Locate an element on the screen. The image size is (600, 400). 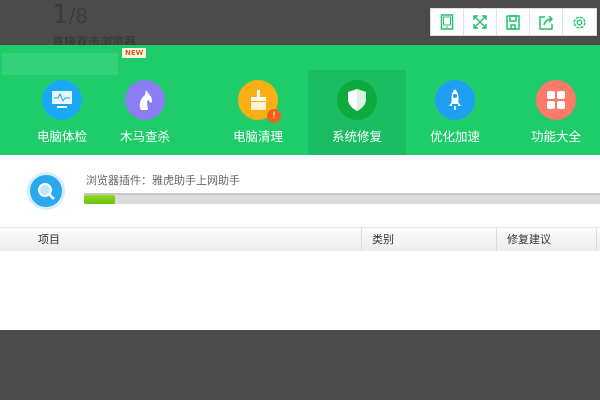
scan-progress-bar is located at coordinates (342, 198).